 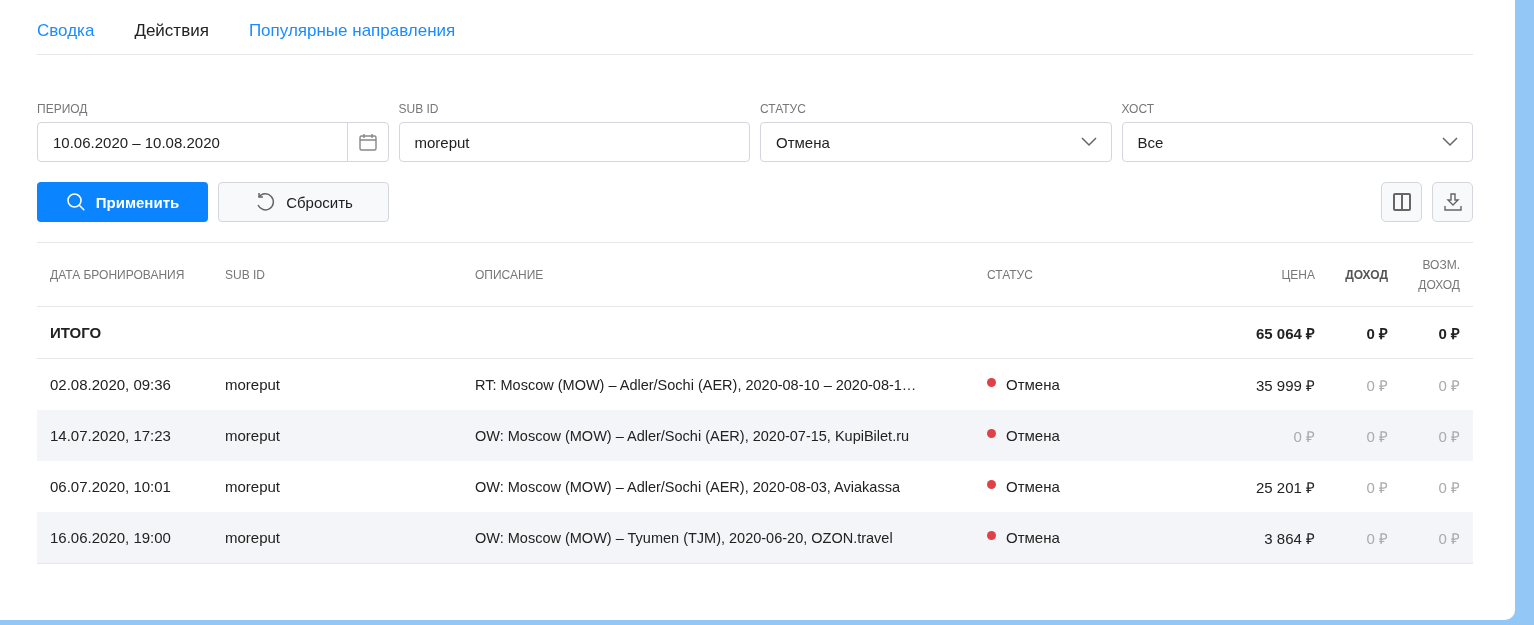 I want to click on dropdown: Отмена, so click(x=936, y=142).